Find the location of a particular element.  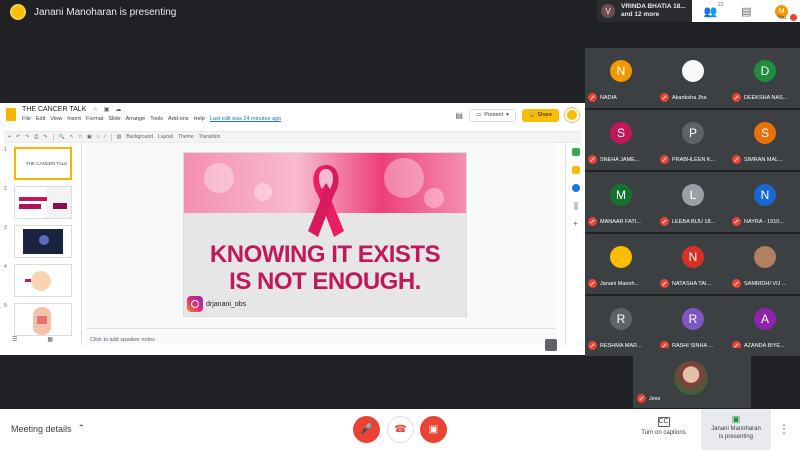

share-button: 🔒 Share is located at coordinates (540, 115).